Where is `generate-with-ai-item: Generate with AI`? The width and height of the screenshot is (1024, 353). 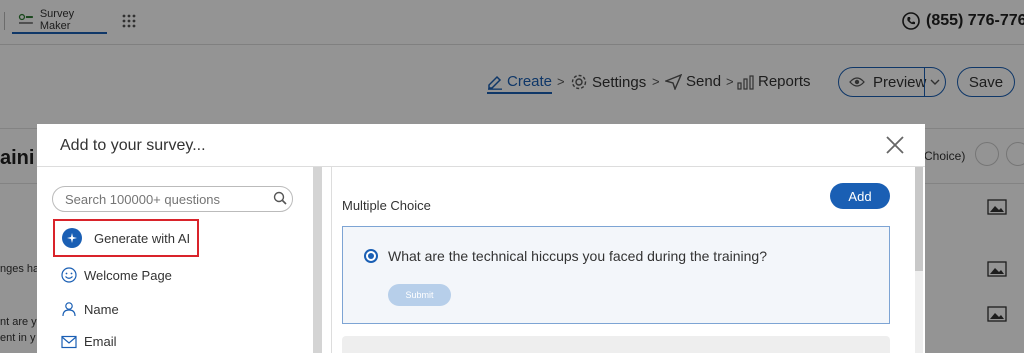
generate-with-ai-item: Generate with AI is located at coordinates (126, 238).